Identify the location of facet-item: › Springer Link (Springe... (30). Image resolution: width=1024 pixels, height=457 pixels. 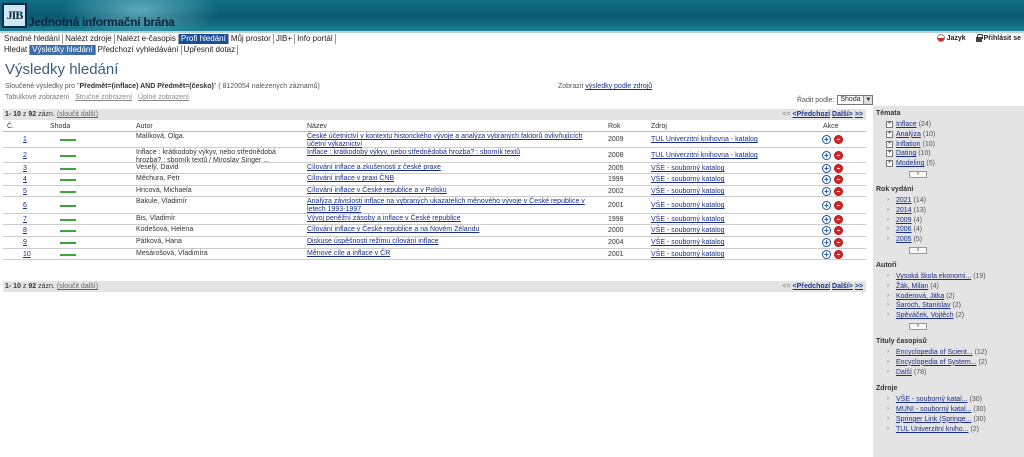
(954, 420).